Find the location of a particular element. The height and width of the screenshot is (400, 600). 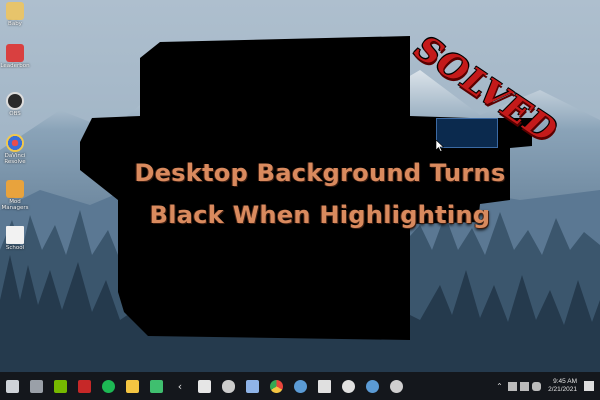

mouse-cursor-icon is located at coordinates (440, 146).